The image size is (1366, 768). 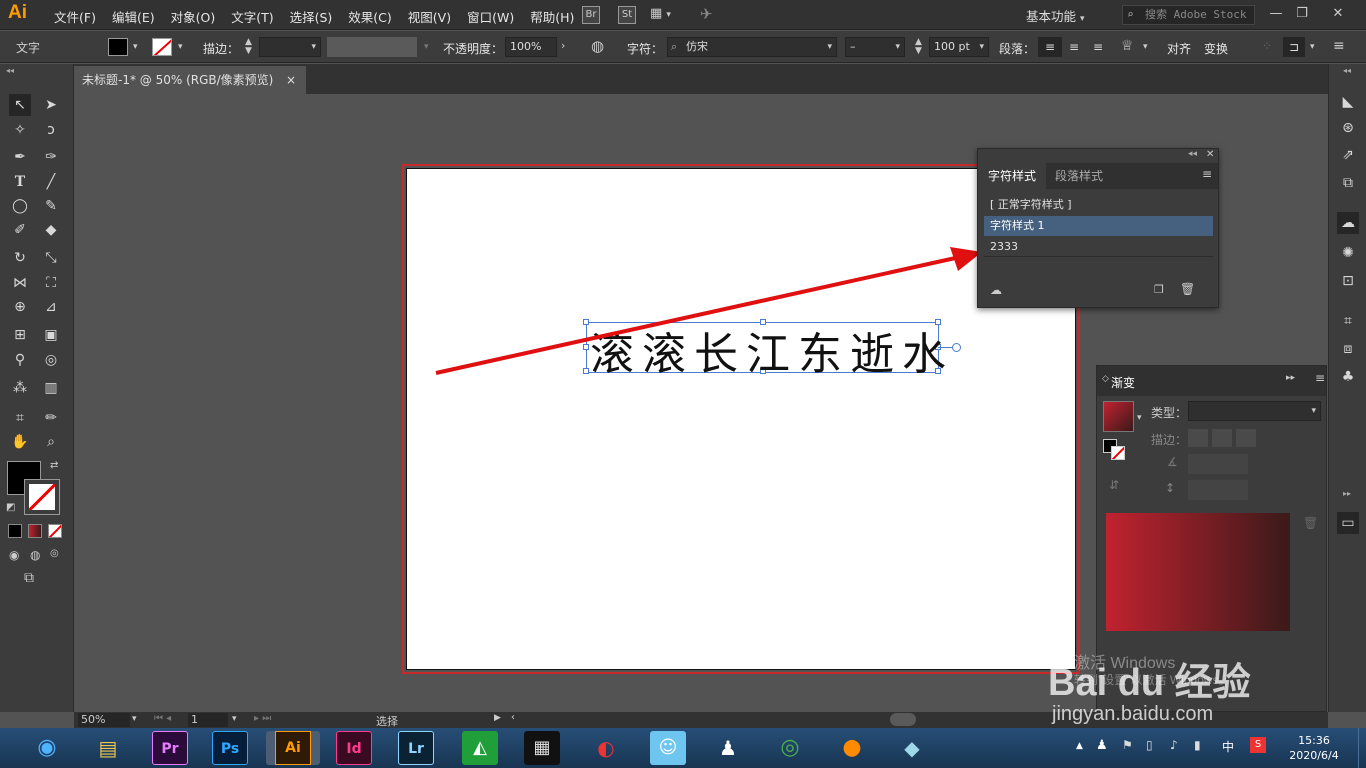 I want to click on shaper-tool-icon: ✐, so click(x=20, y=230).